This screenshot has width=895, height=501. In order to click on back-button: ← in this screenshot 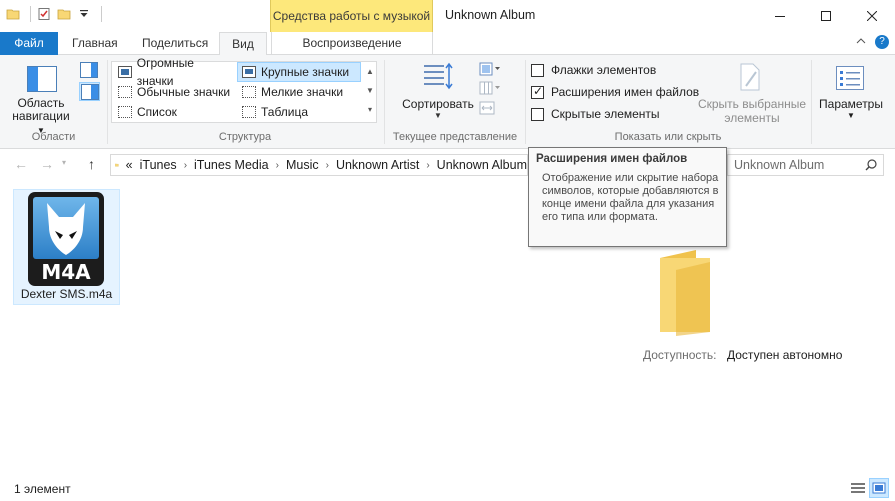, I will do `click(21, 164)`.